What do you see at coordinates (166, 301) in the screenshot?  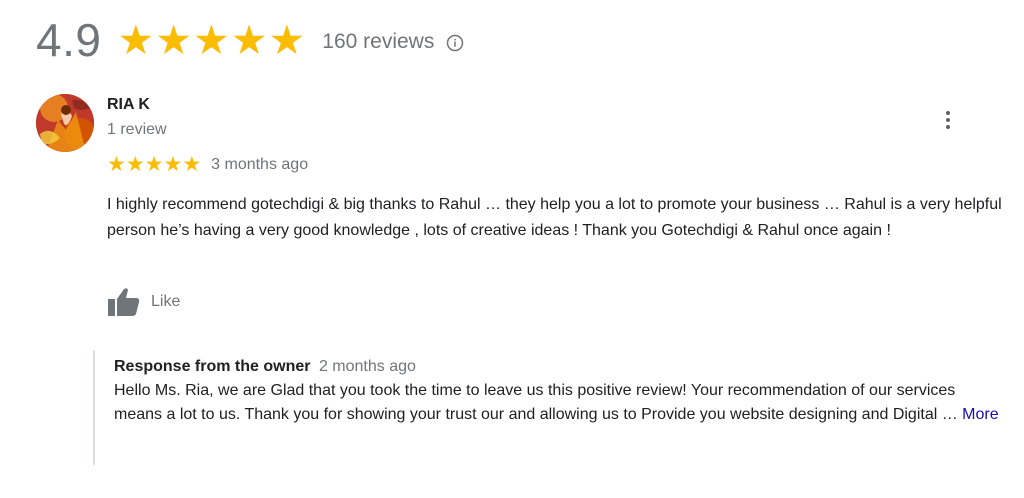 I see `like-label: Like` at bounding box center [166, 301].